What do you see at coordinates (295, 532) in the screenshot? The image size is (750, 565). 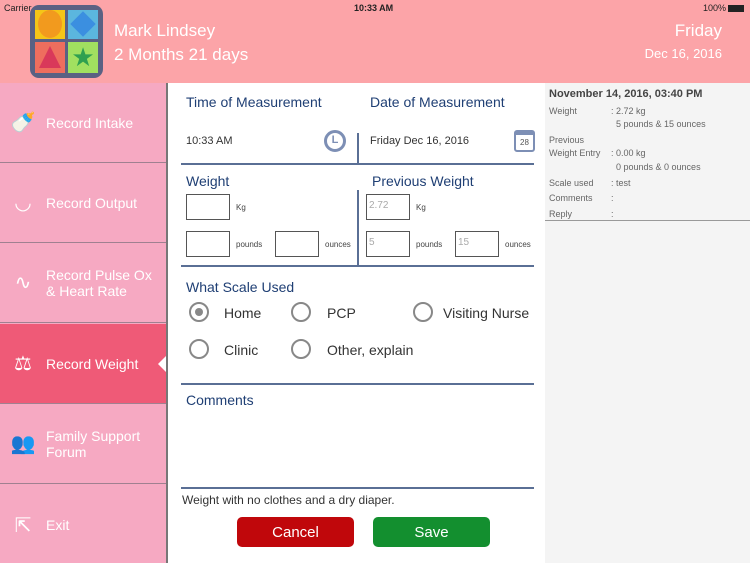 I see `cancel-button: Cancel` at bounding box center [295, 532].